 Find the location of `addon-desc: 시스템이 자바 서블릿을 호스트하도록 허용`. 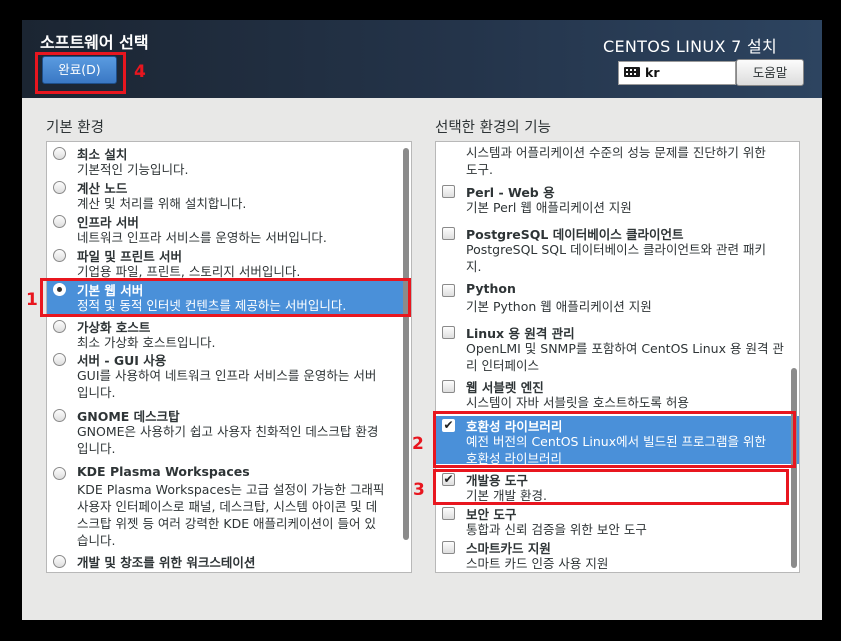

addon-desc: 시스템이 자바 서블릿을 호스트하도록 허용 is located at coordinates (577, 402).